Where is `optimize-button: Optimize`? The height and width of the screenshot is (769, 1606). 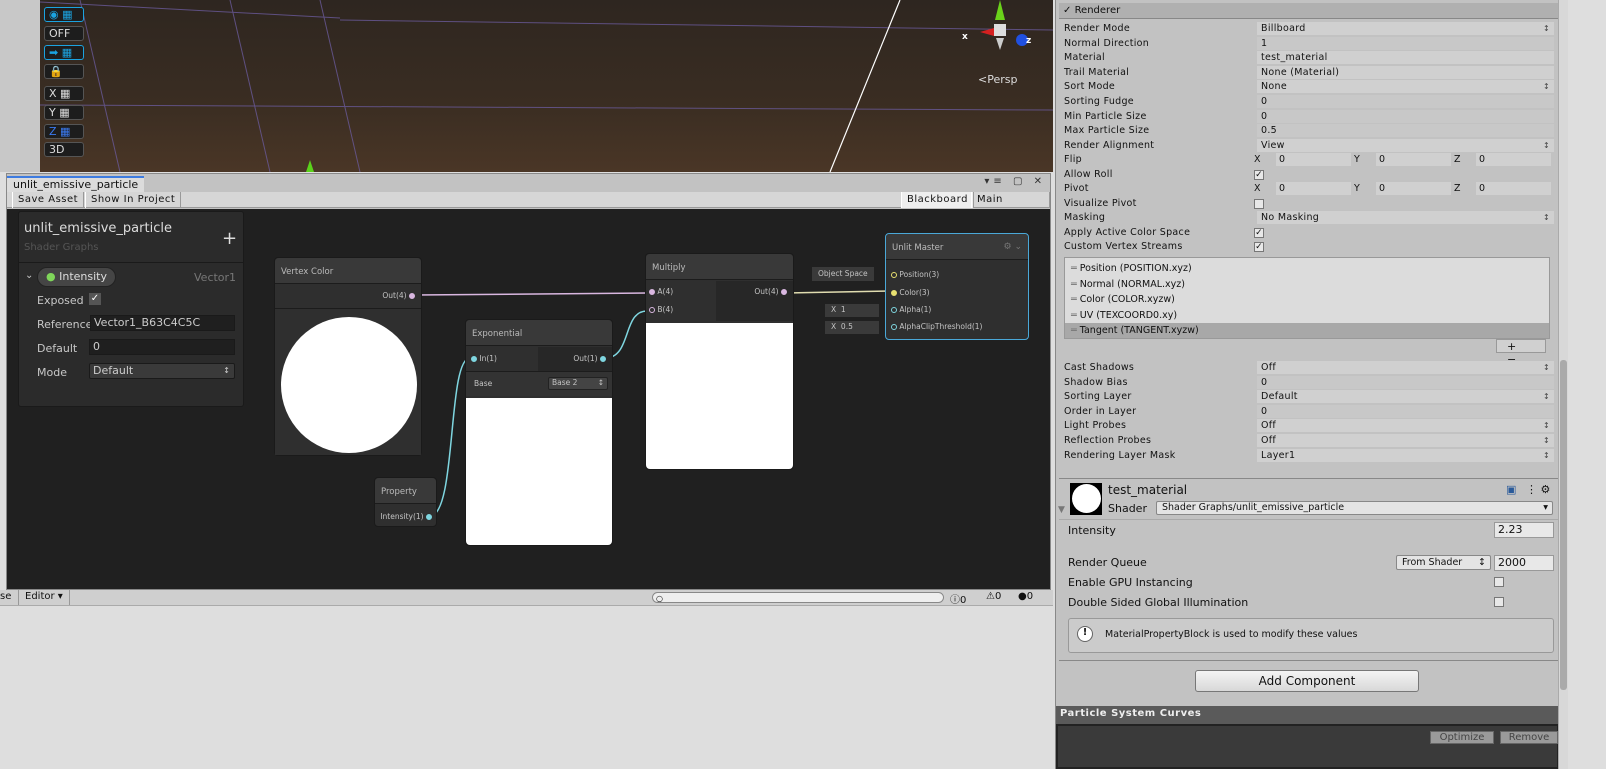 optimize-button: Optimize is located at coordinates (1462, 737).